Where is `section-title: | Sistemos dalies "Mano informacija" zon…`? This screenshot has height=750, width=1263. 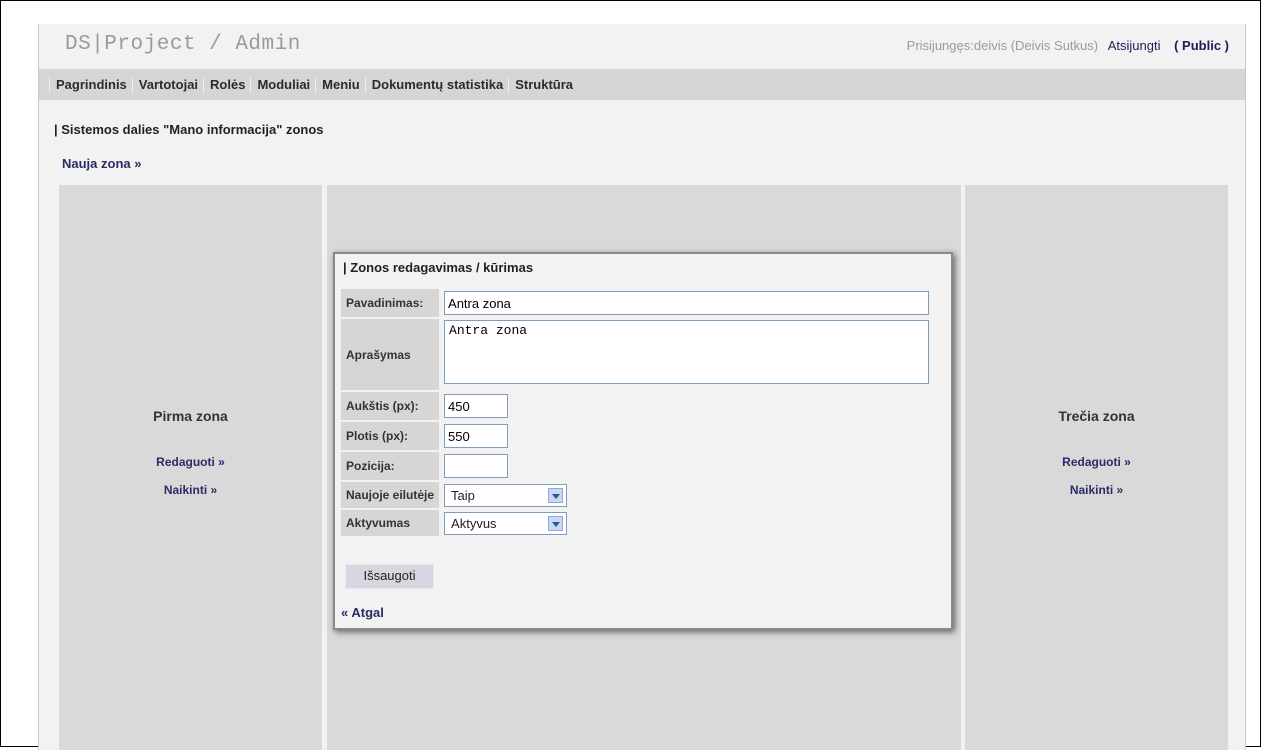 section-title: | Sistemos dalies "Mano informacija" zon… is located at coordinates (189, 129).